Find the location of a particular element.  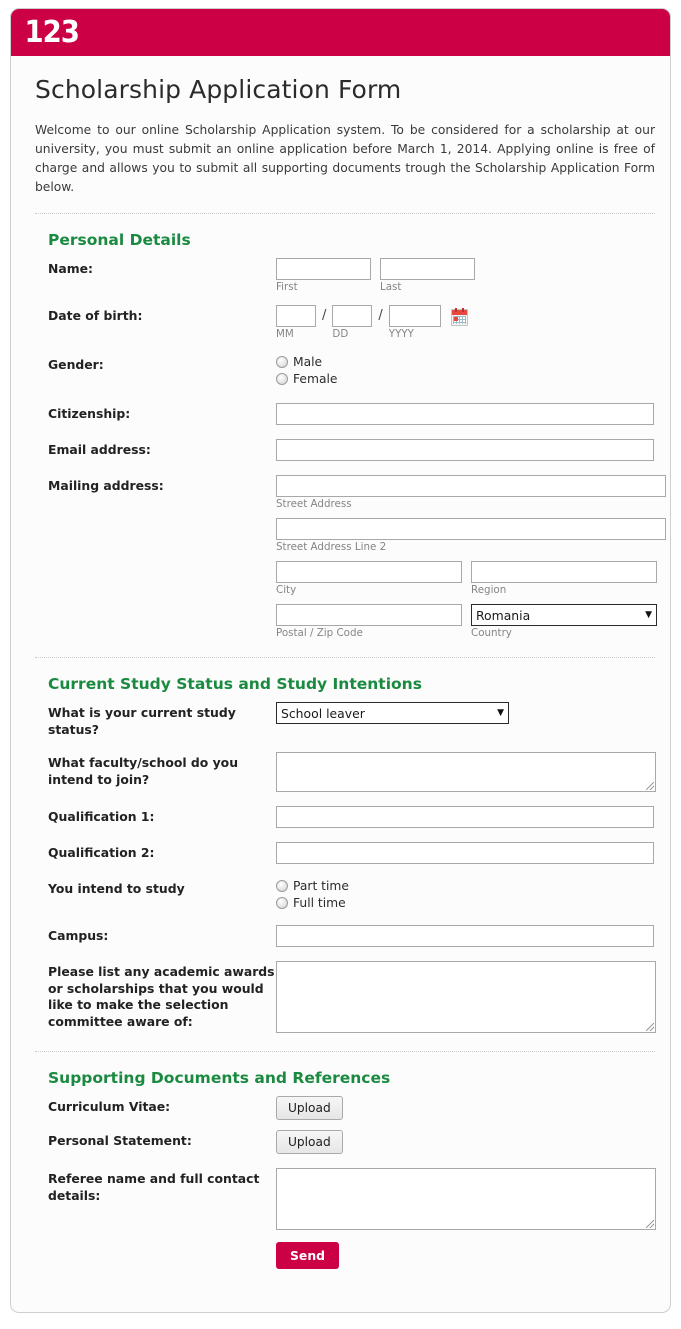

label-personal-statement: Personal Statement: is located at coordinates (120, 1141).